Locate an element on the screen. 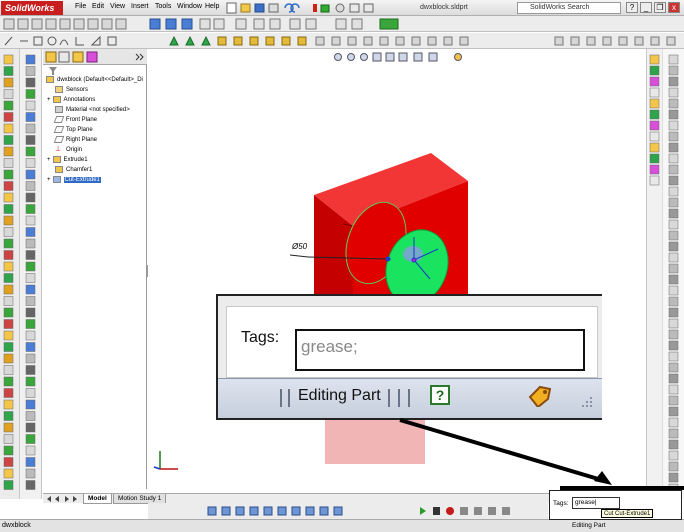 The height and width of the screenshot is (532, 684). tab-scroll-icons is located at coordinates (63, 499).